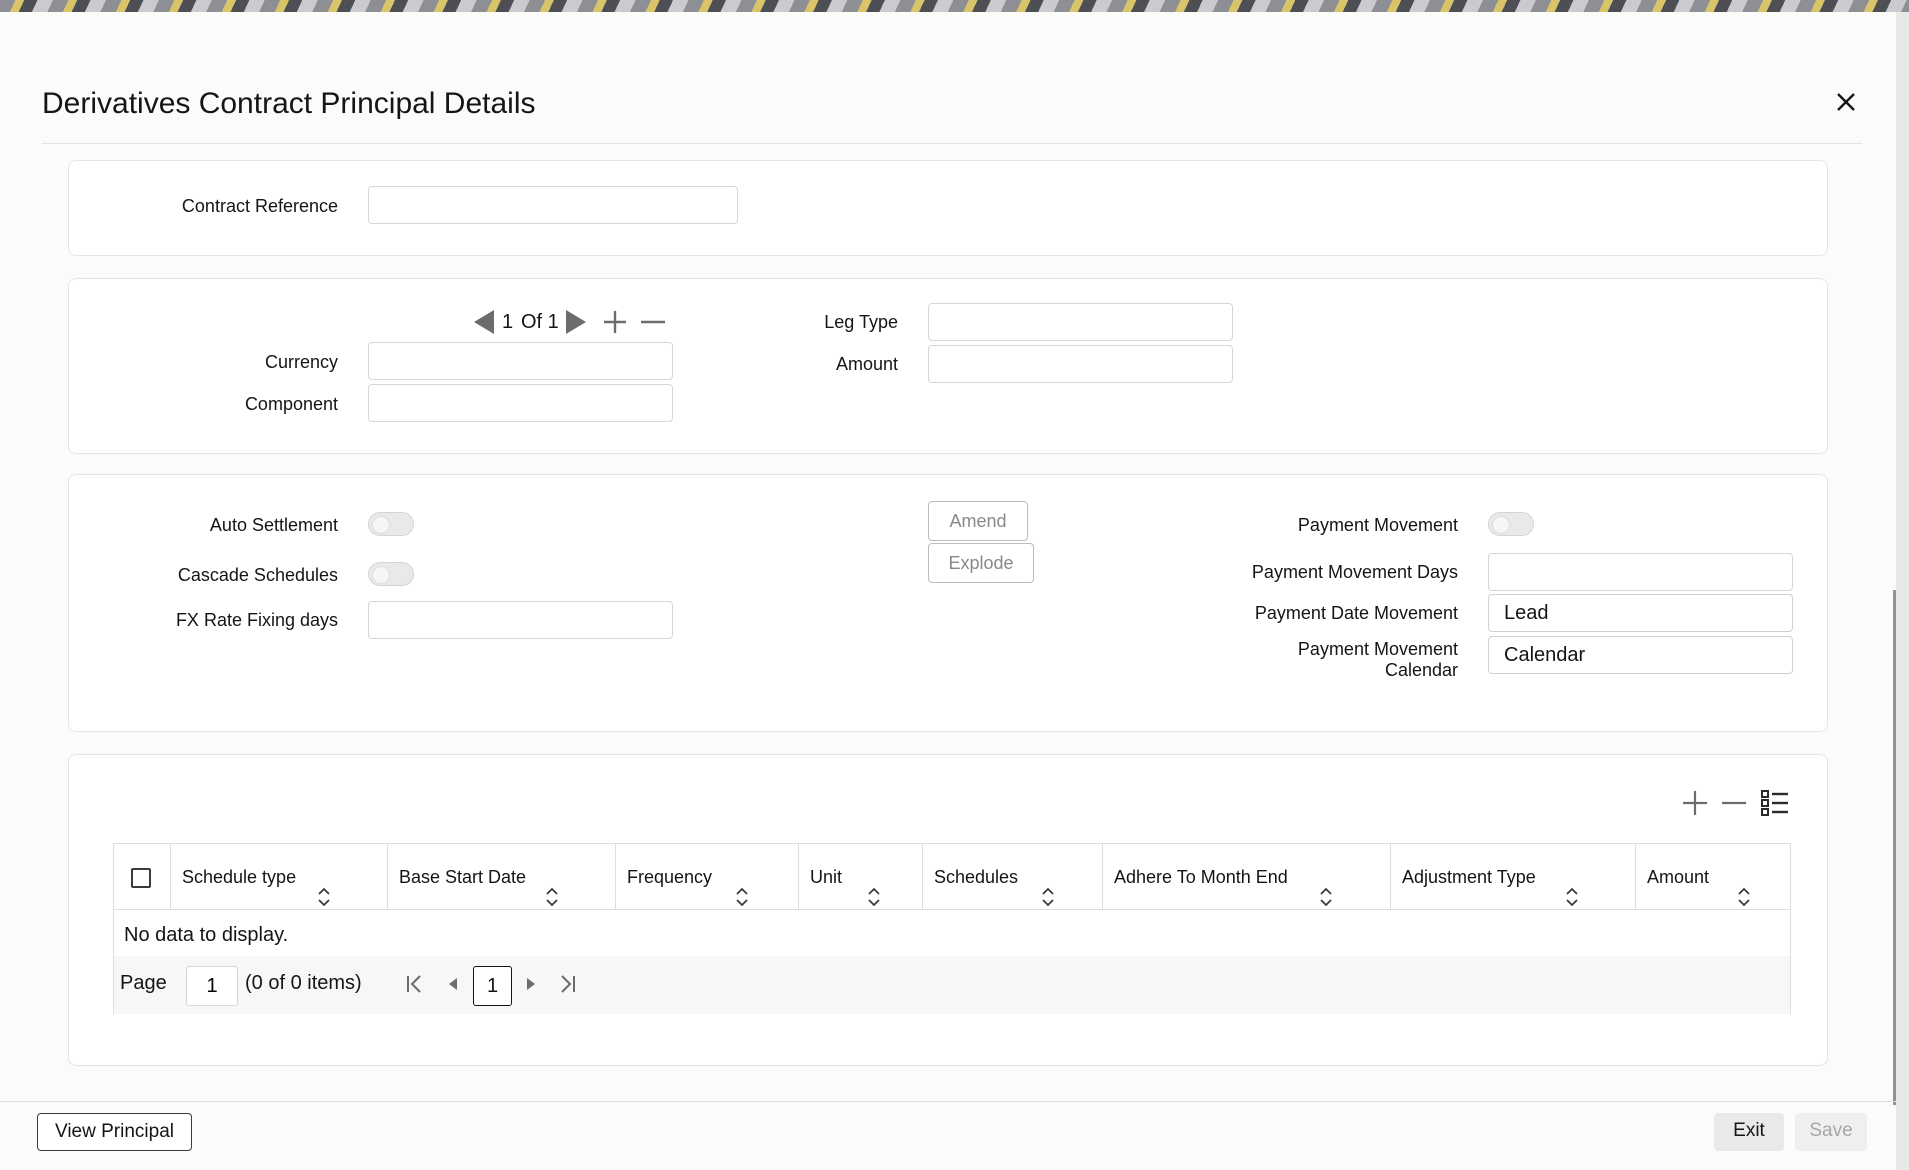 This screenshot has height=1170, width=1909. I want to click on payment-date-movement-label: Payment Date Movement, so click(1356, 613).